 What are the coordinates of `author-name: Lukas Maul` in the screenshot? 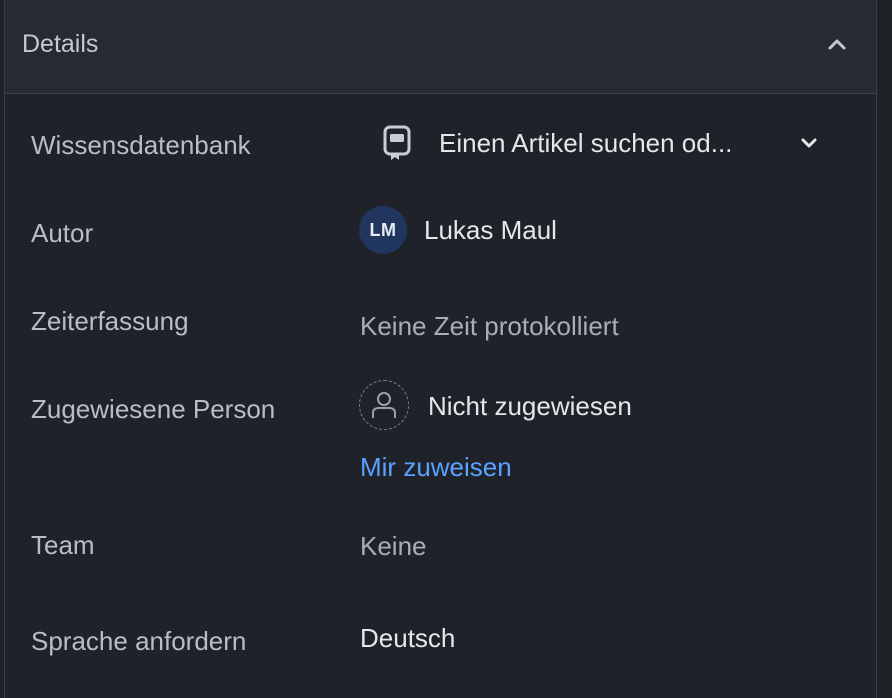 It's located at (490, 230).